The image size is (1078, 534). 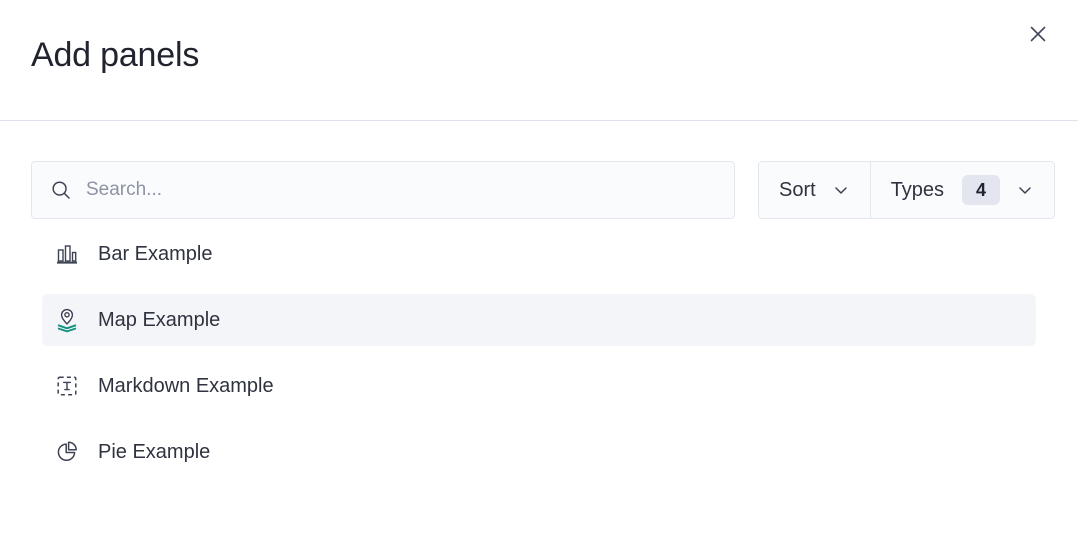 What do you see at coordinates (115, 55) in the screenshot?
I see `page-title: Add panels` at bounding box center [115, 55].